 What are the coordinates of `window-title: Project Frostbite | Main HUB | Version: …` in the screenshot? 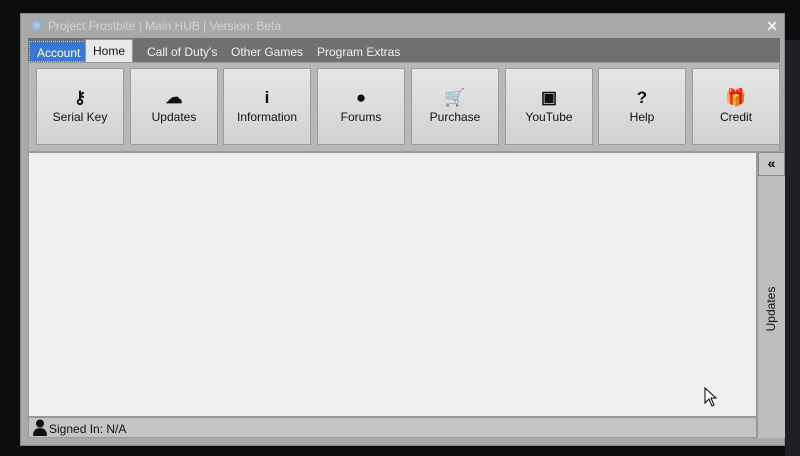 It's located at (164, 26).